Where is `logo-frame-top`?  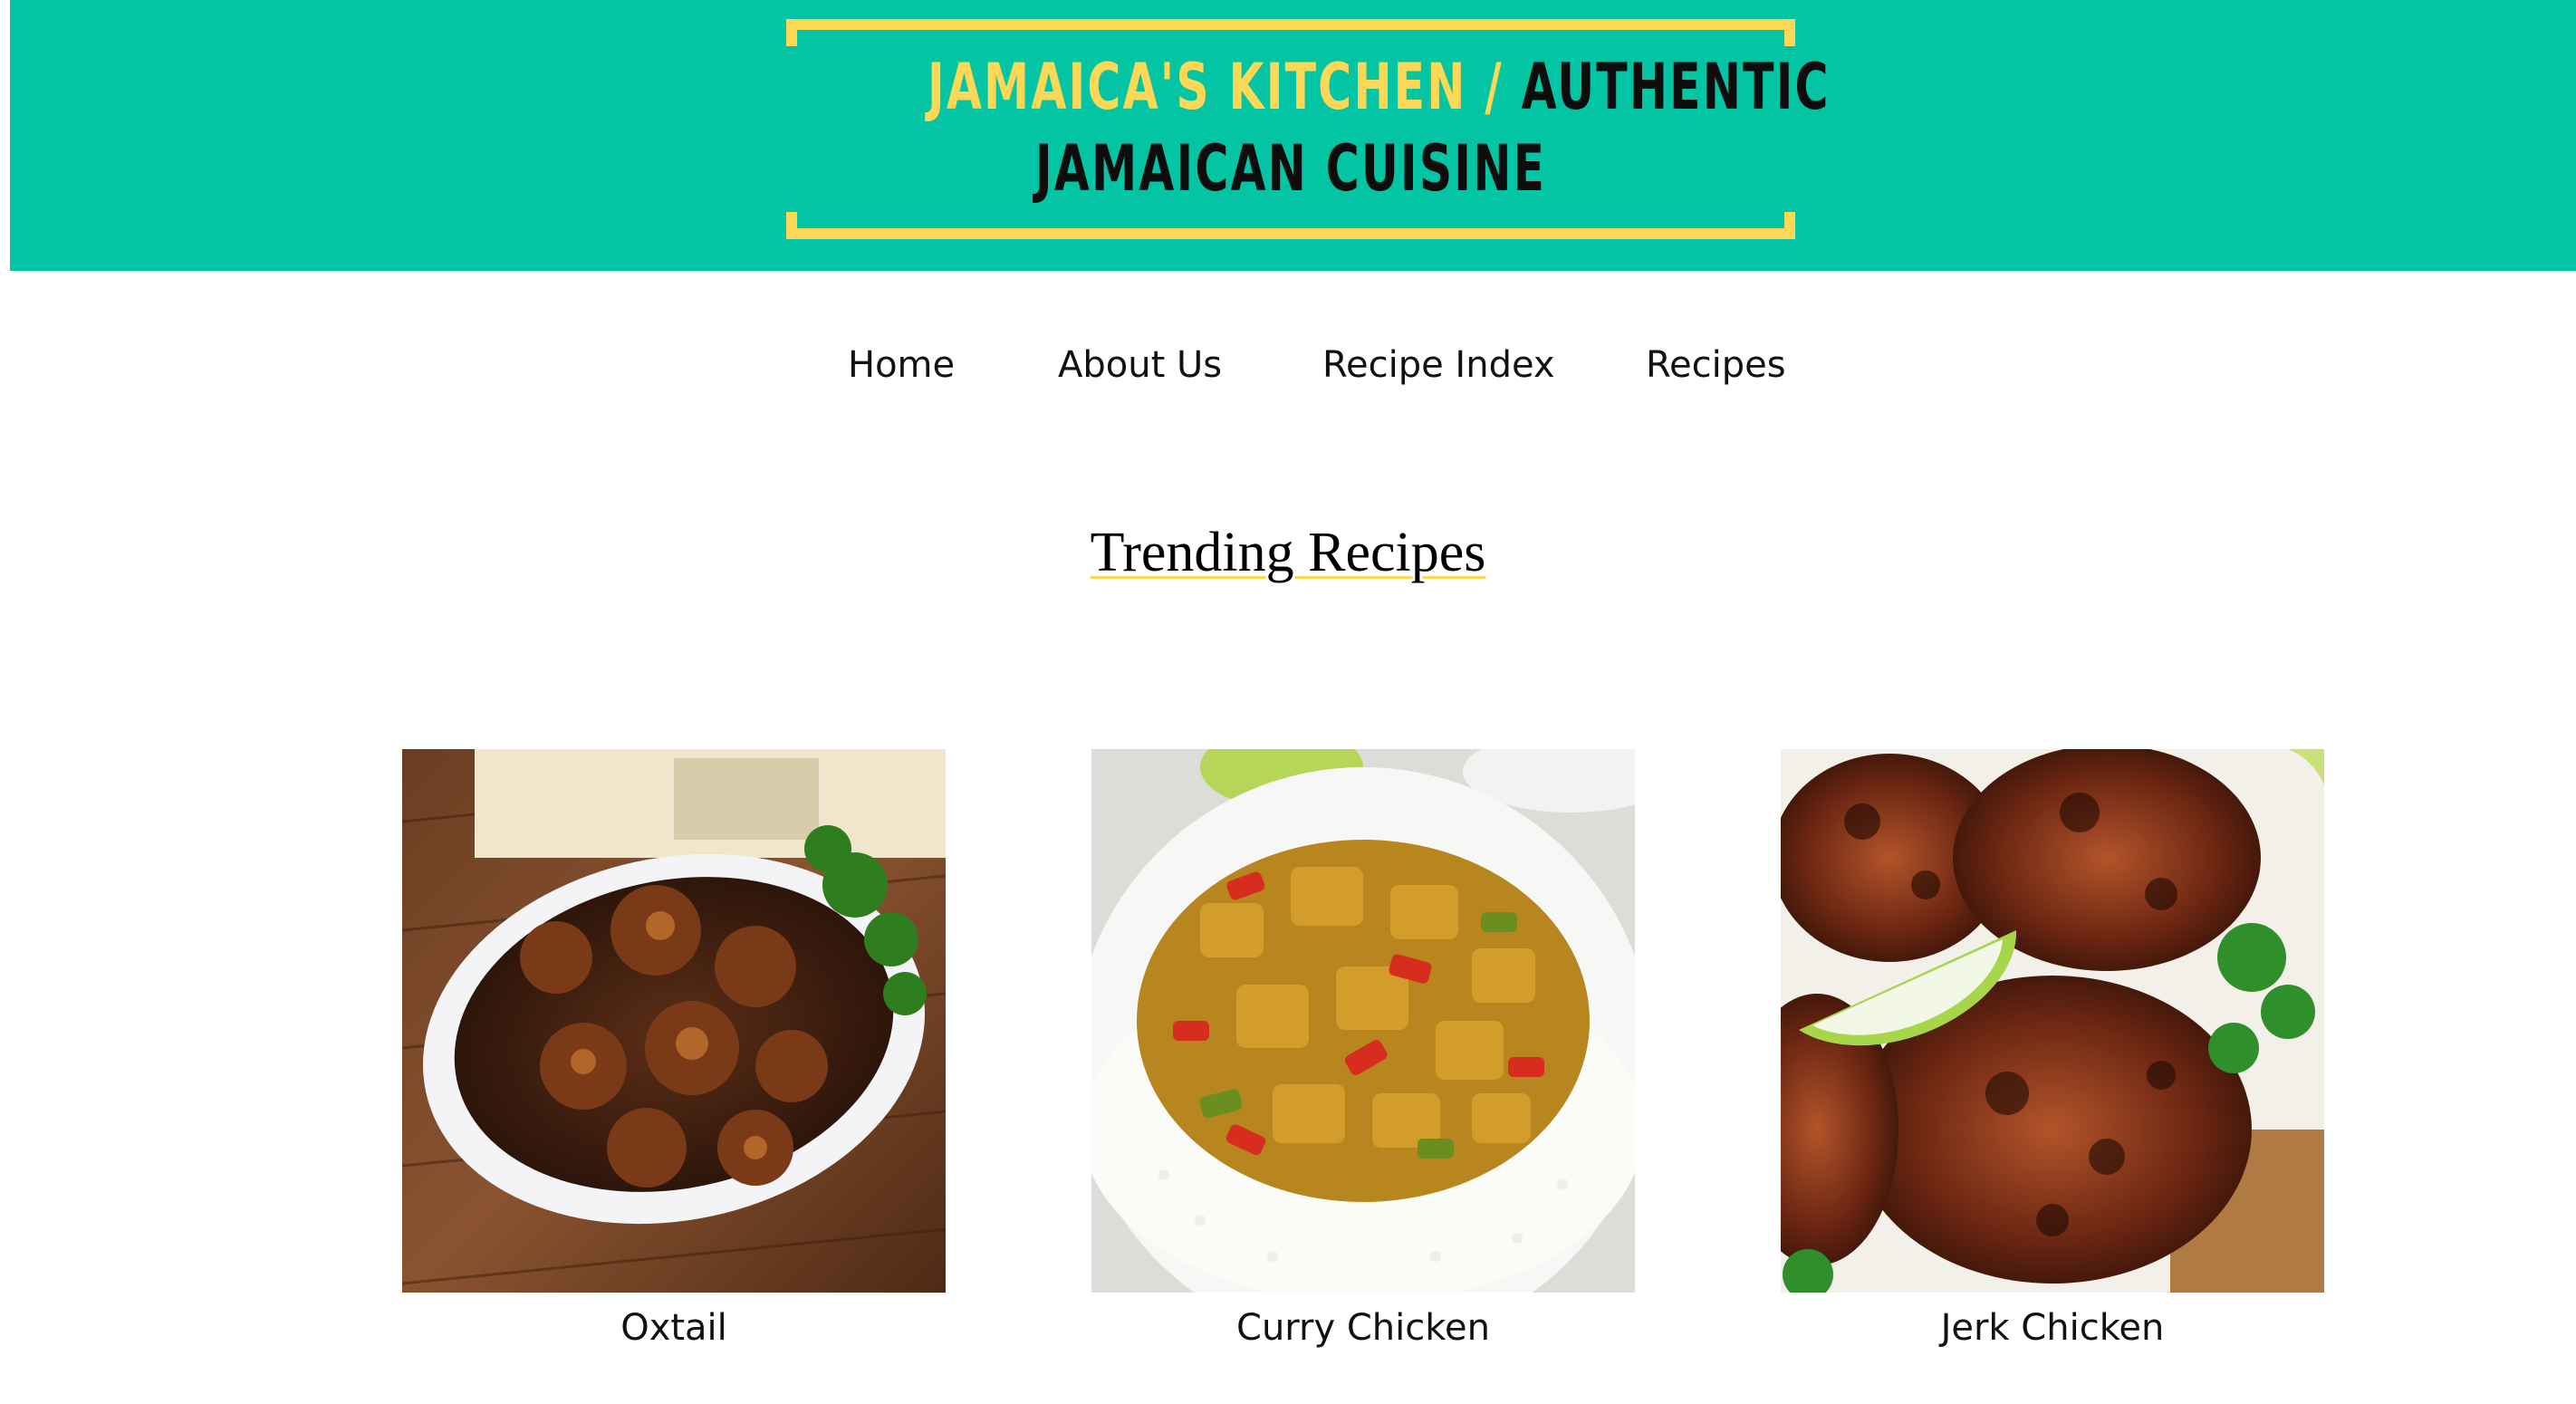
logo-frame-top is located at coordinates (1290, 24).